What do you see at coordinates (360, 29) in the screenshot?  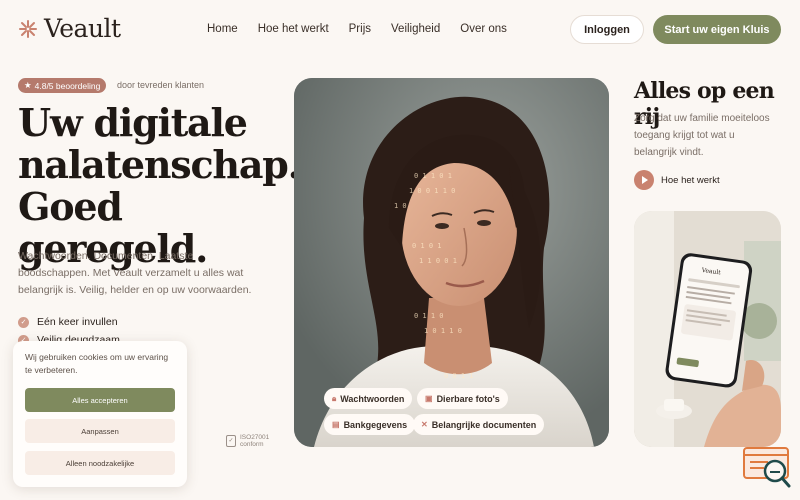 I see `nav-price: Prijs` at bounding box center [360, 29].